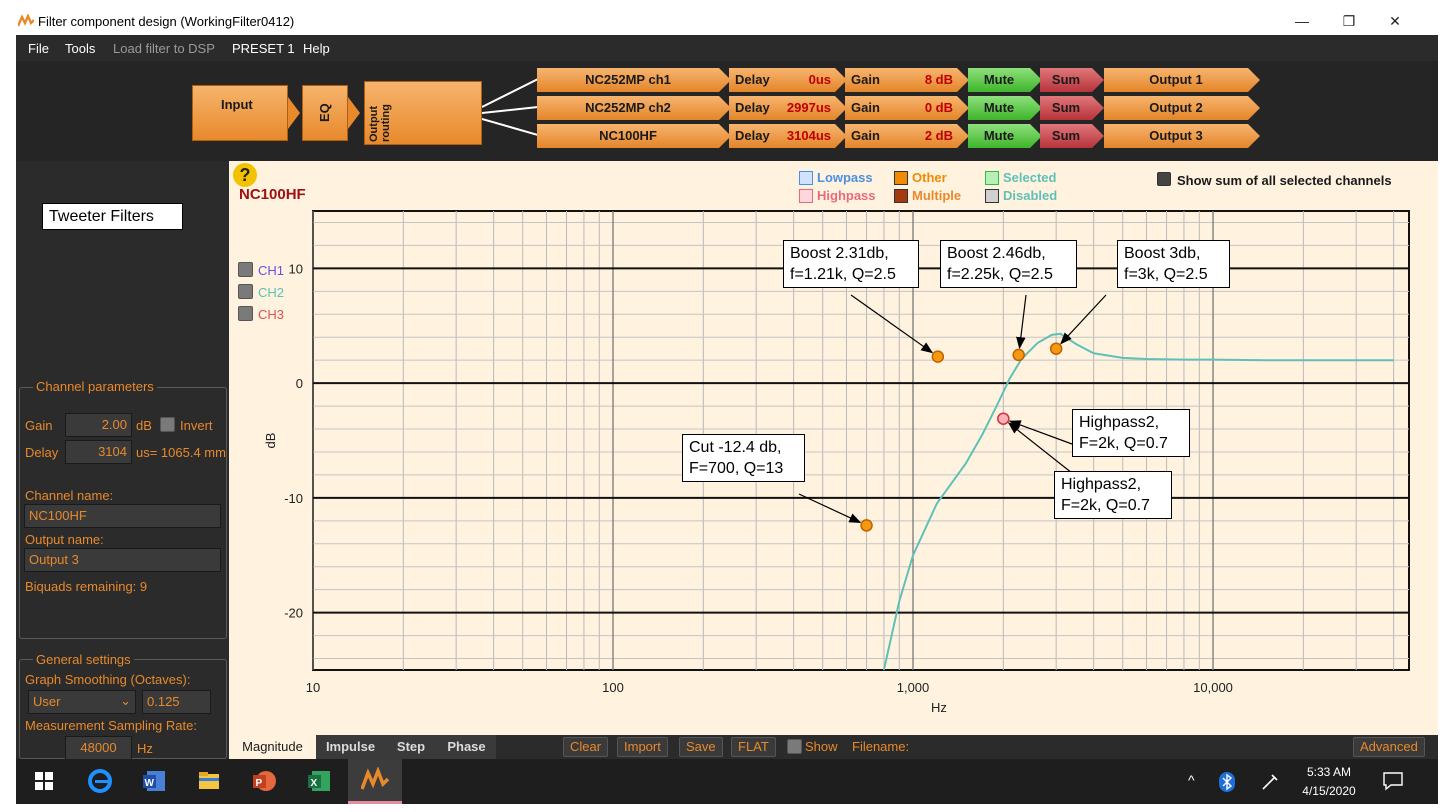 The width and height of the screenshot is (1440, 812). Describe the element at coordinates (1131, 433) in the screenshot. I see `annotation-highpass-1: Highpass2, F=2k, Q=0.7` at that location.